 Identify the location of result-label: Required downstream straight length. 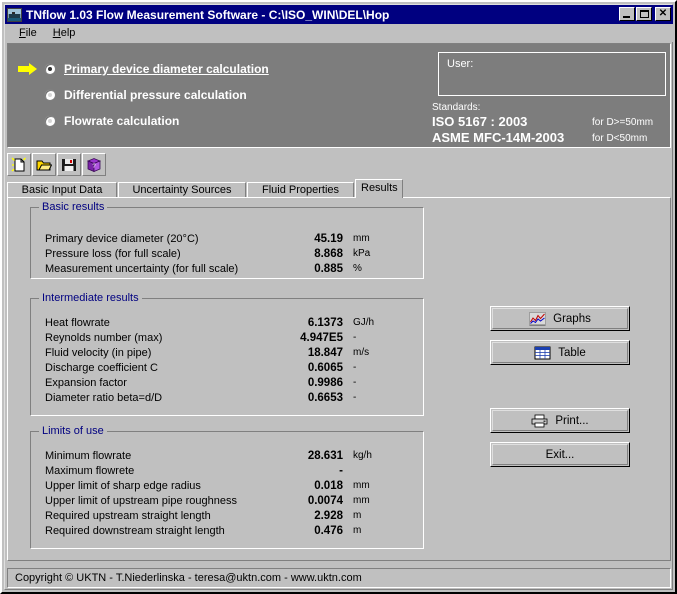
(135, 531).